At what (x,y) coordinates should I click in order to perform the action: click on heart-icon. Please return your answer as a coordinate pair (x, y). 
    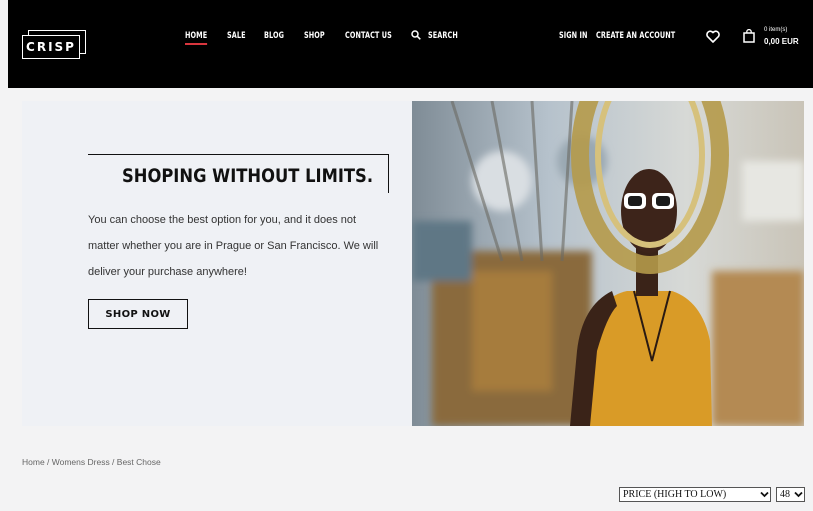
    Looking at the image, I should click on (713, 36).